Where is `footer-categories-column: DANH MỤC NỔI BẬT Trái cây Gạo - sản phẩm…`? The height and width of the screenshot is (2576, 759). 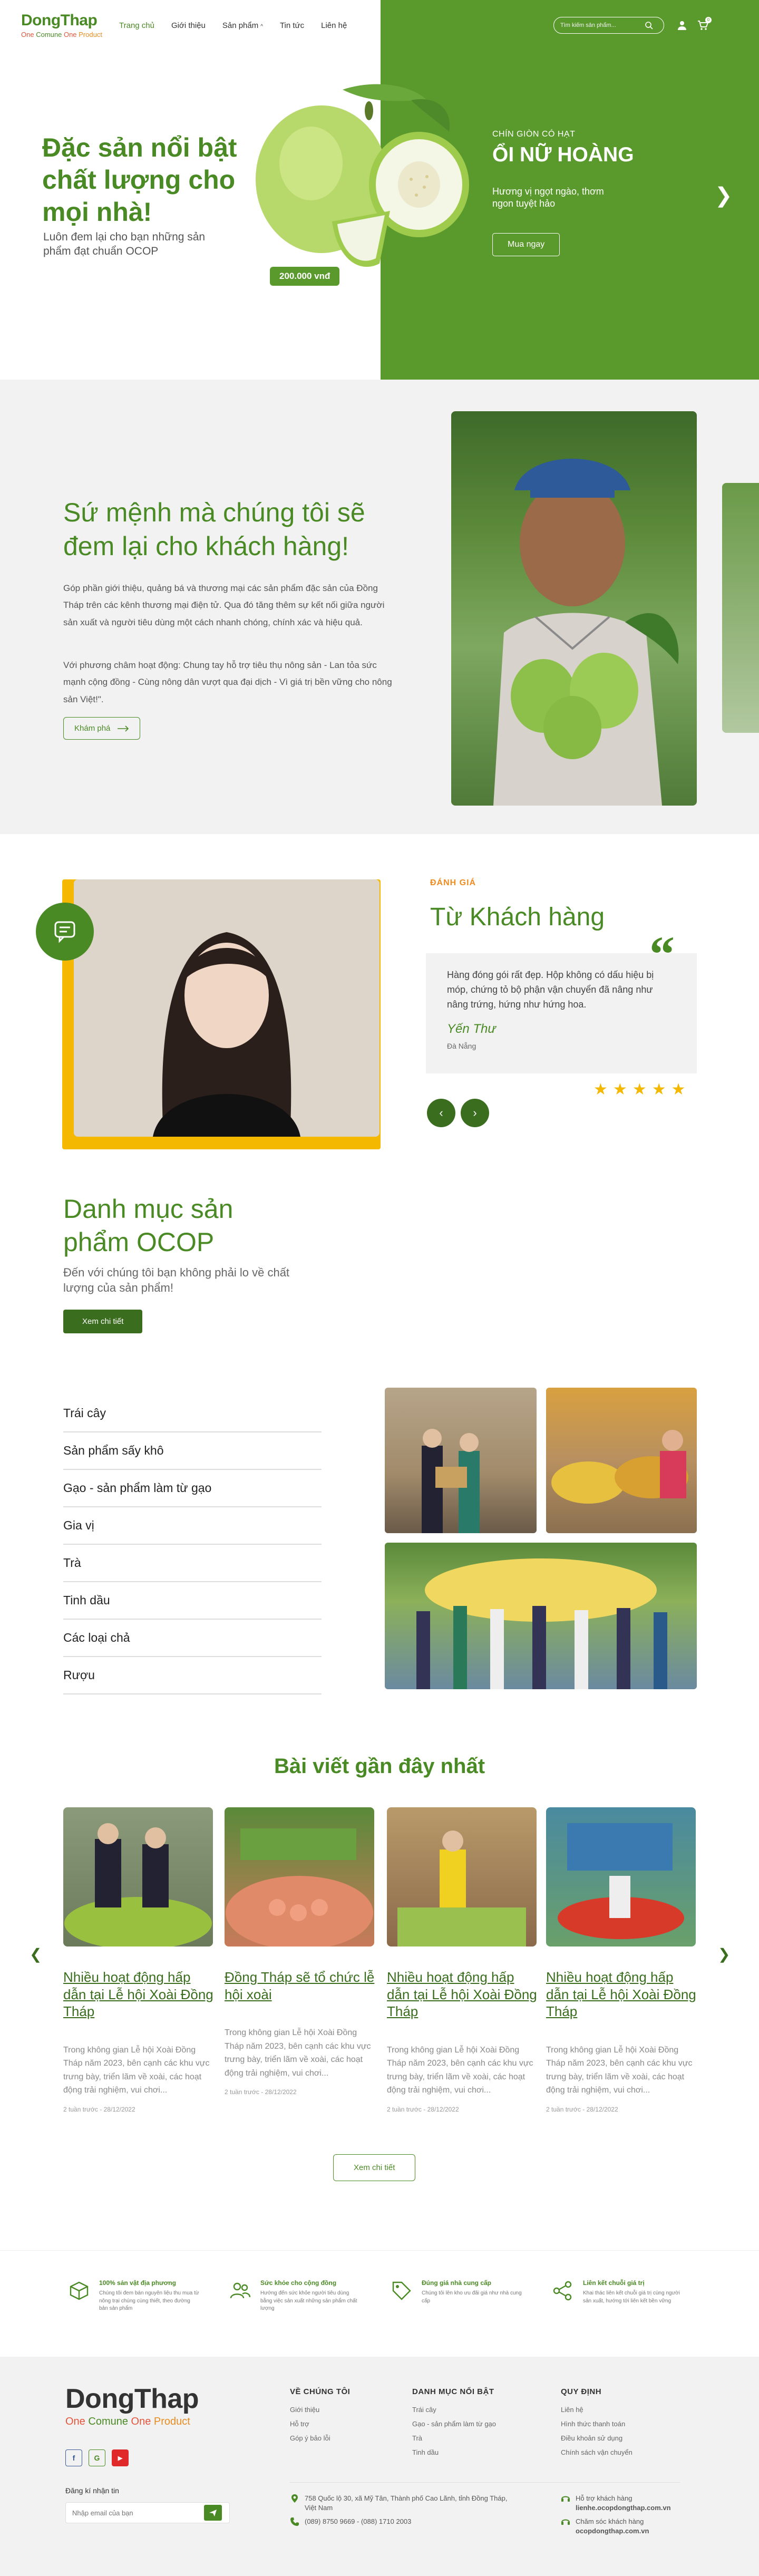 footer-categories-column: DANH MỤC NỔI BẬT Trái cây Gạo - sản phẩm… is located at coordinates (454, 2421).